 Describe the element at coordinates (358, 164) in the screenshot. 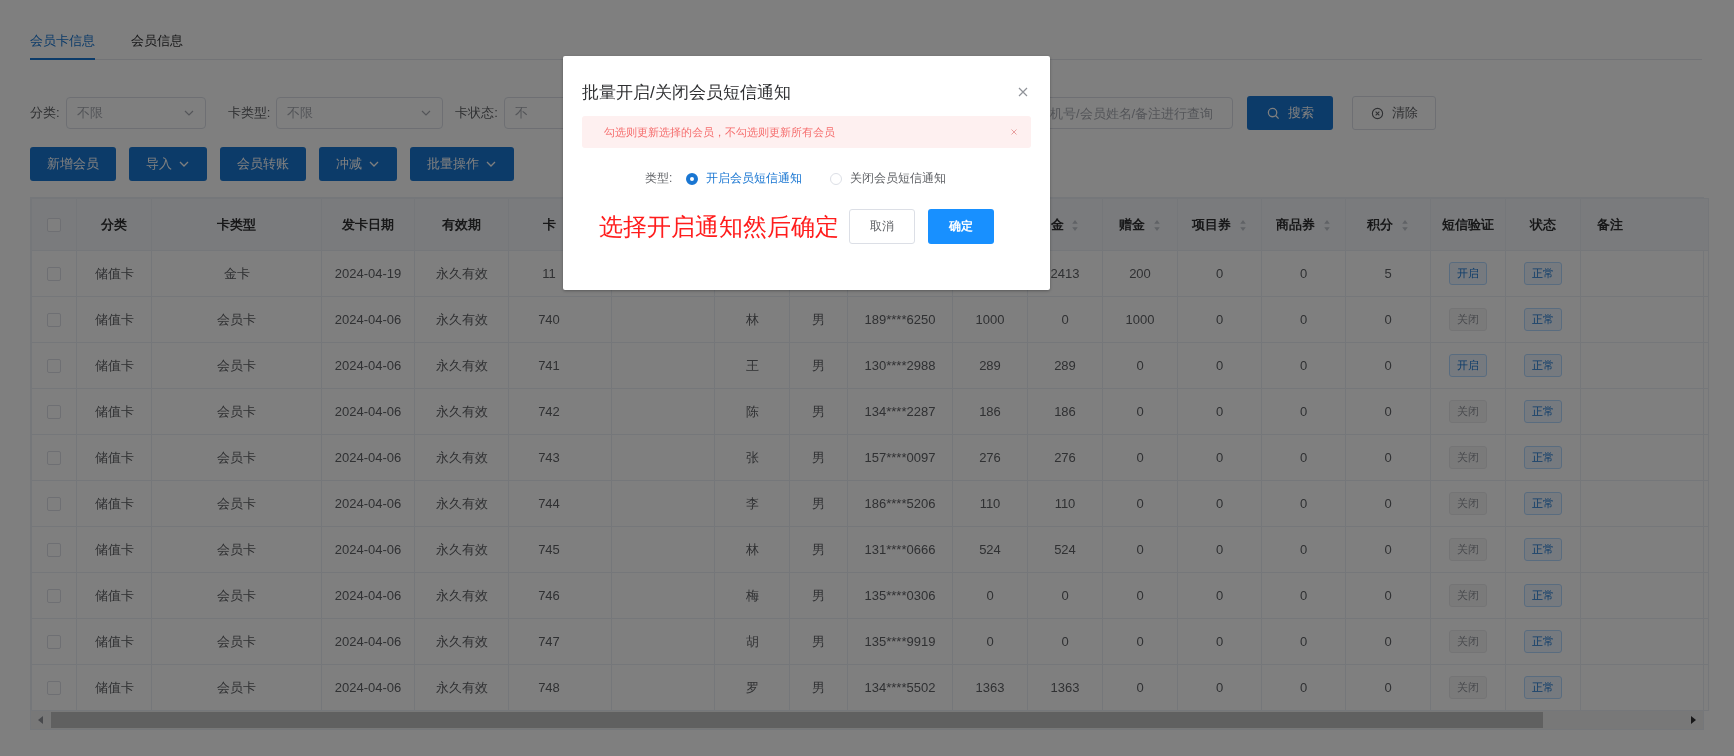

I see `action-button: 冲减` at that location.